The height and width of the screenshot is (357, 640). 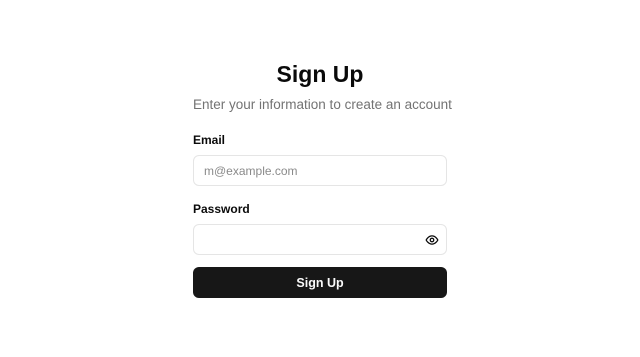 I want to click on email-input, so click(x=320, y=170).